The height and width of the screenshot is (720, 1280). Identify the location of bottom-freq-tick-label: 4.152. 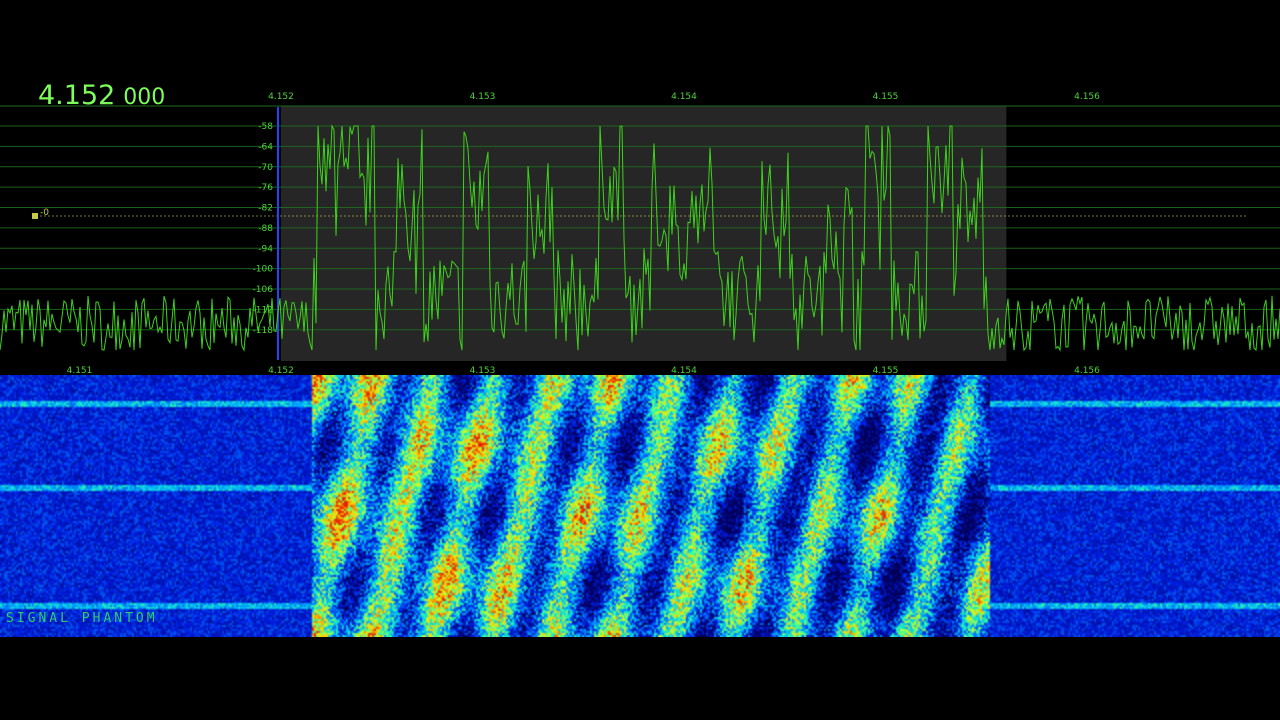
(281, 370).